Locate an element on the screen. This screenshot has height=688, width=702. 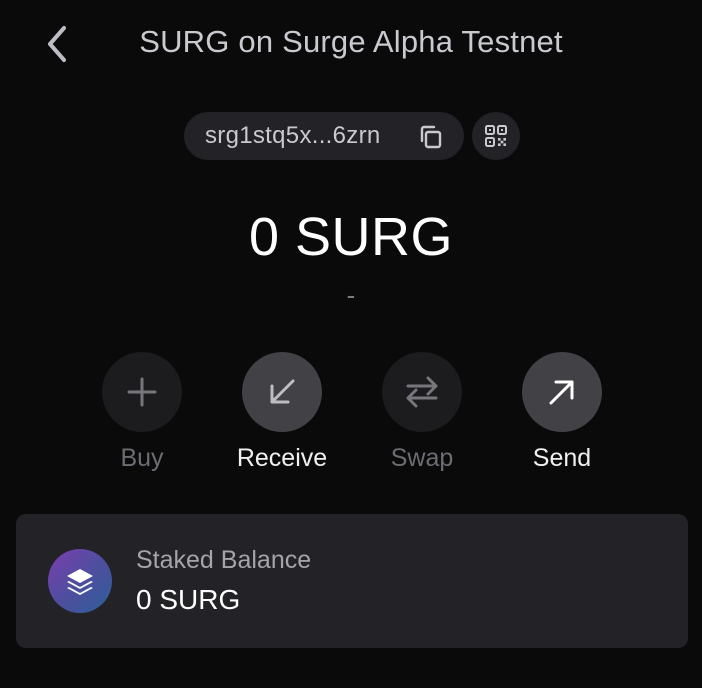
address-copy-button: srg1stq5x...6zrn is located at coordinates (324, 136).